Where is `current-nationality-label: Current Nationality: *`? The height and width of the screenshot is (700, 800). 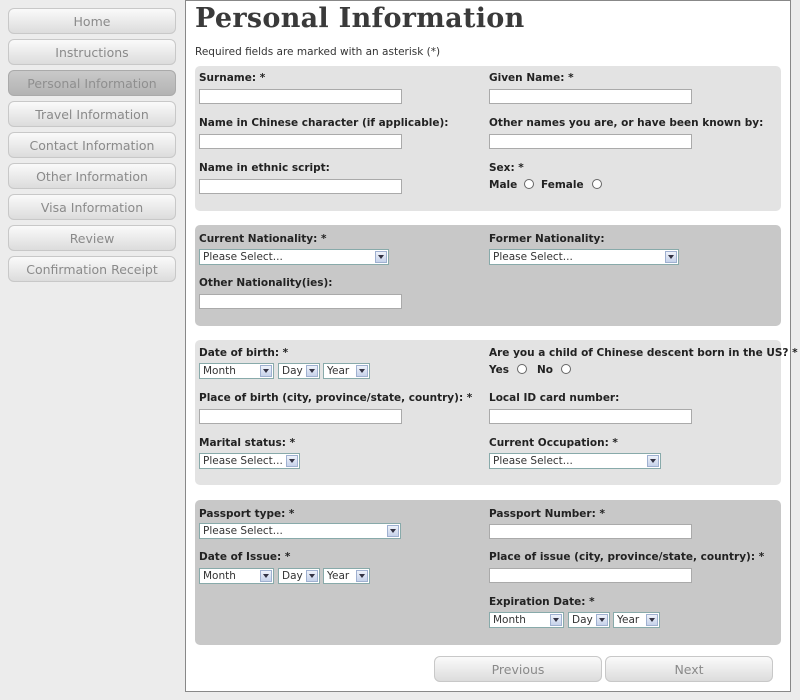 current-nationality-label: Current Nationality: * is located at coordinates (263, 239).